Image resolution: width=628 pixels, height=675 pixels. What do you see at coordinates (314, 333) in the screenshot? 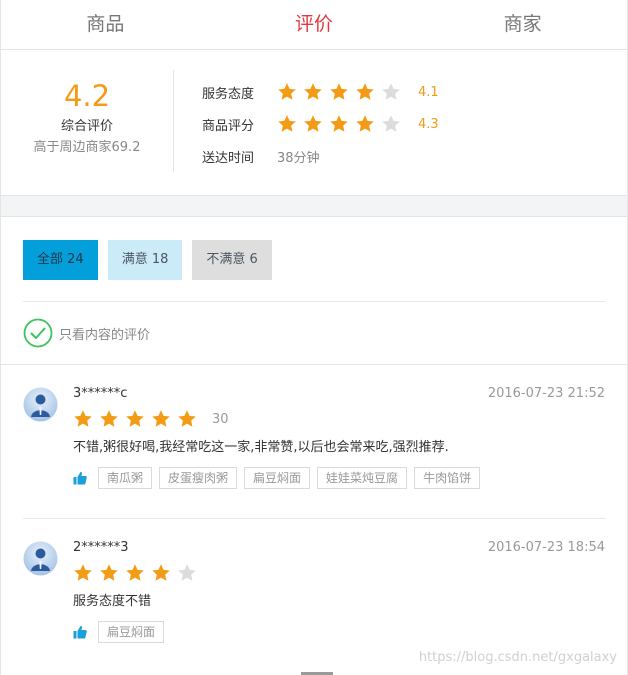
I see `only-content-toggle: 只看内容的评价` at bounding box center [314, 333].